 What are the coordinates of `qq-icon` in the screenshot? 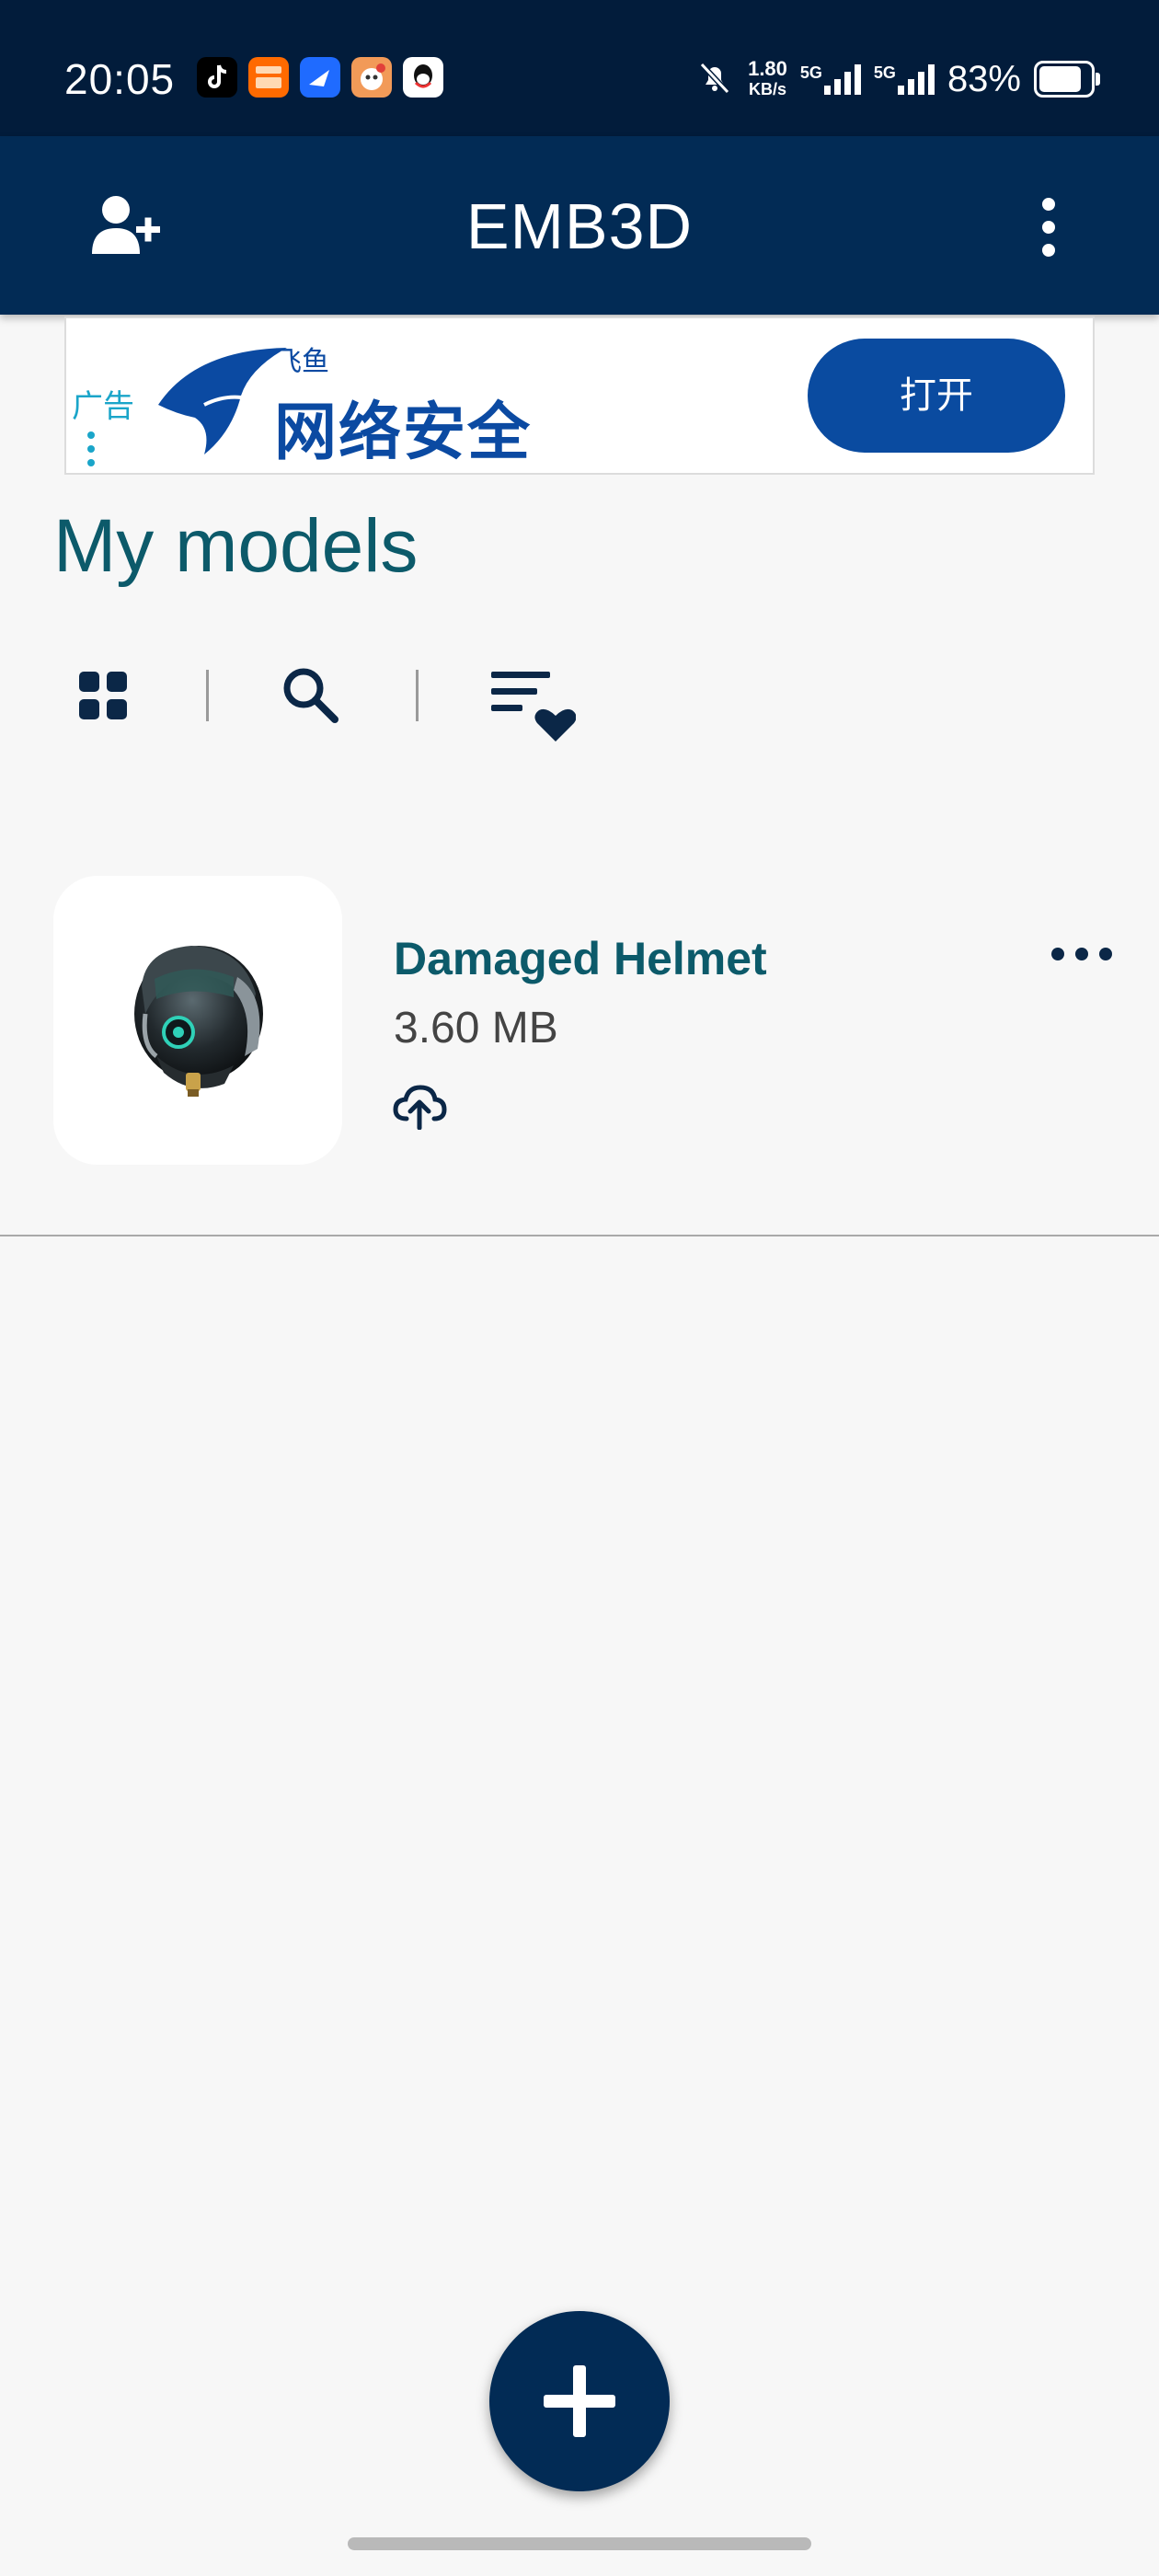 It's located at (423, 77).